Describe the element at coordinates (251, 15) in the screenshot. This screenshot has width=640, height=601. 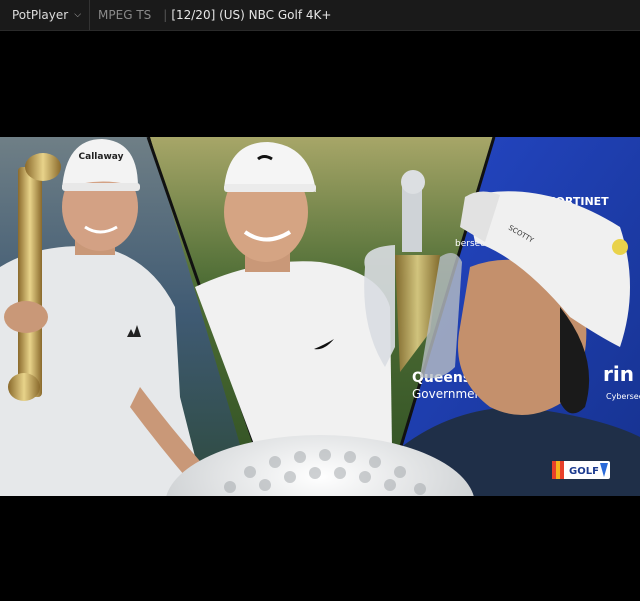
I see `file-title: [12/20] (US) NBC Golf 4K+` at that location.